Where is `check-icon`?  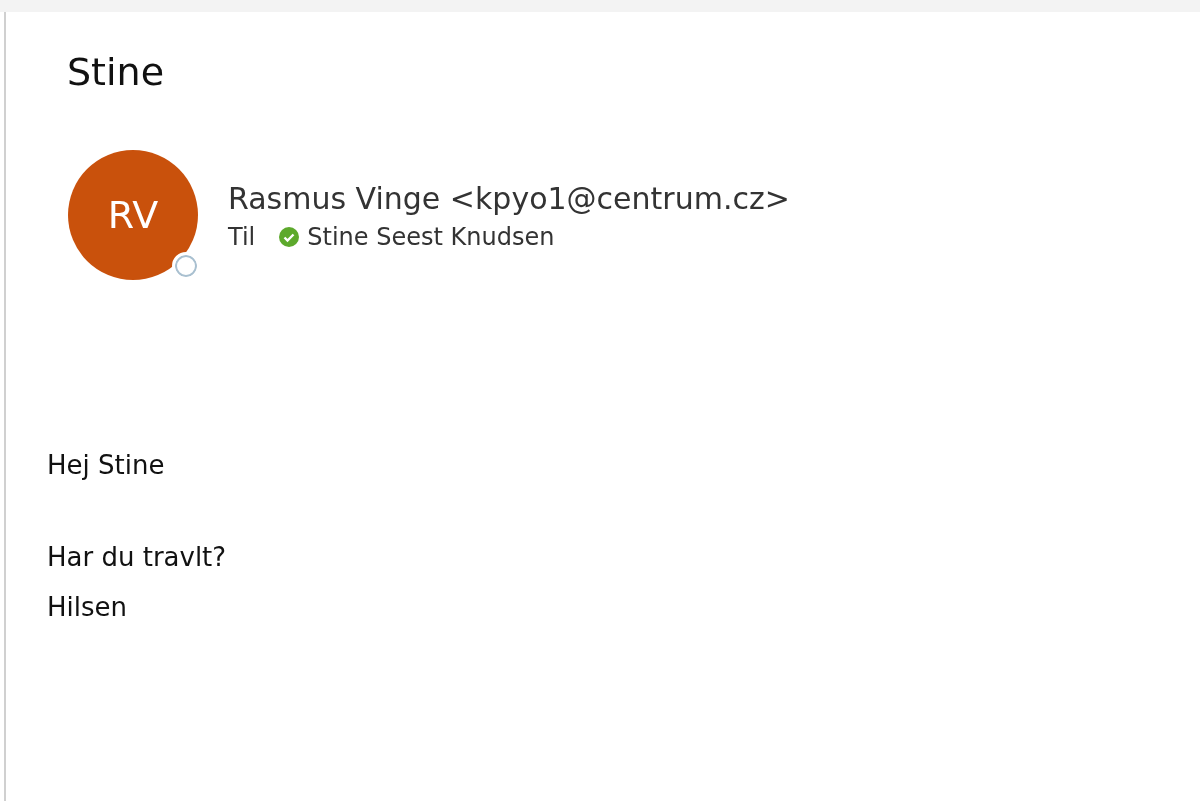 check-icon is located at coordinates (289, 237).